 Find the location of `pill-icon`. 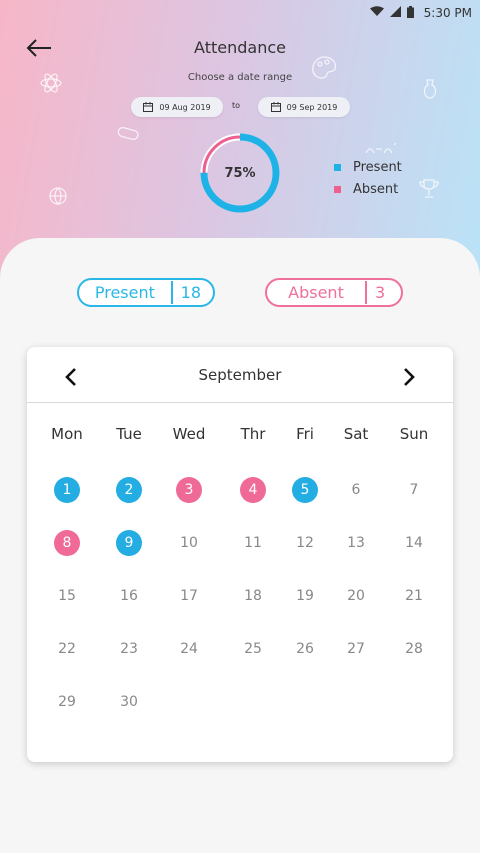

pill-icon is located at coordinates (128, 136).